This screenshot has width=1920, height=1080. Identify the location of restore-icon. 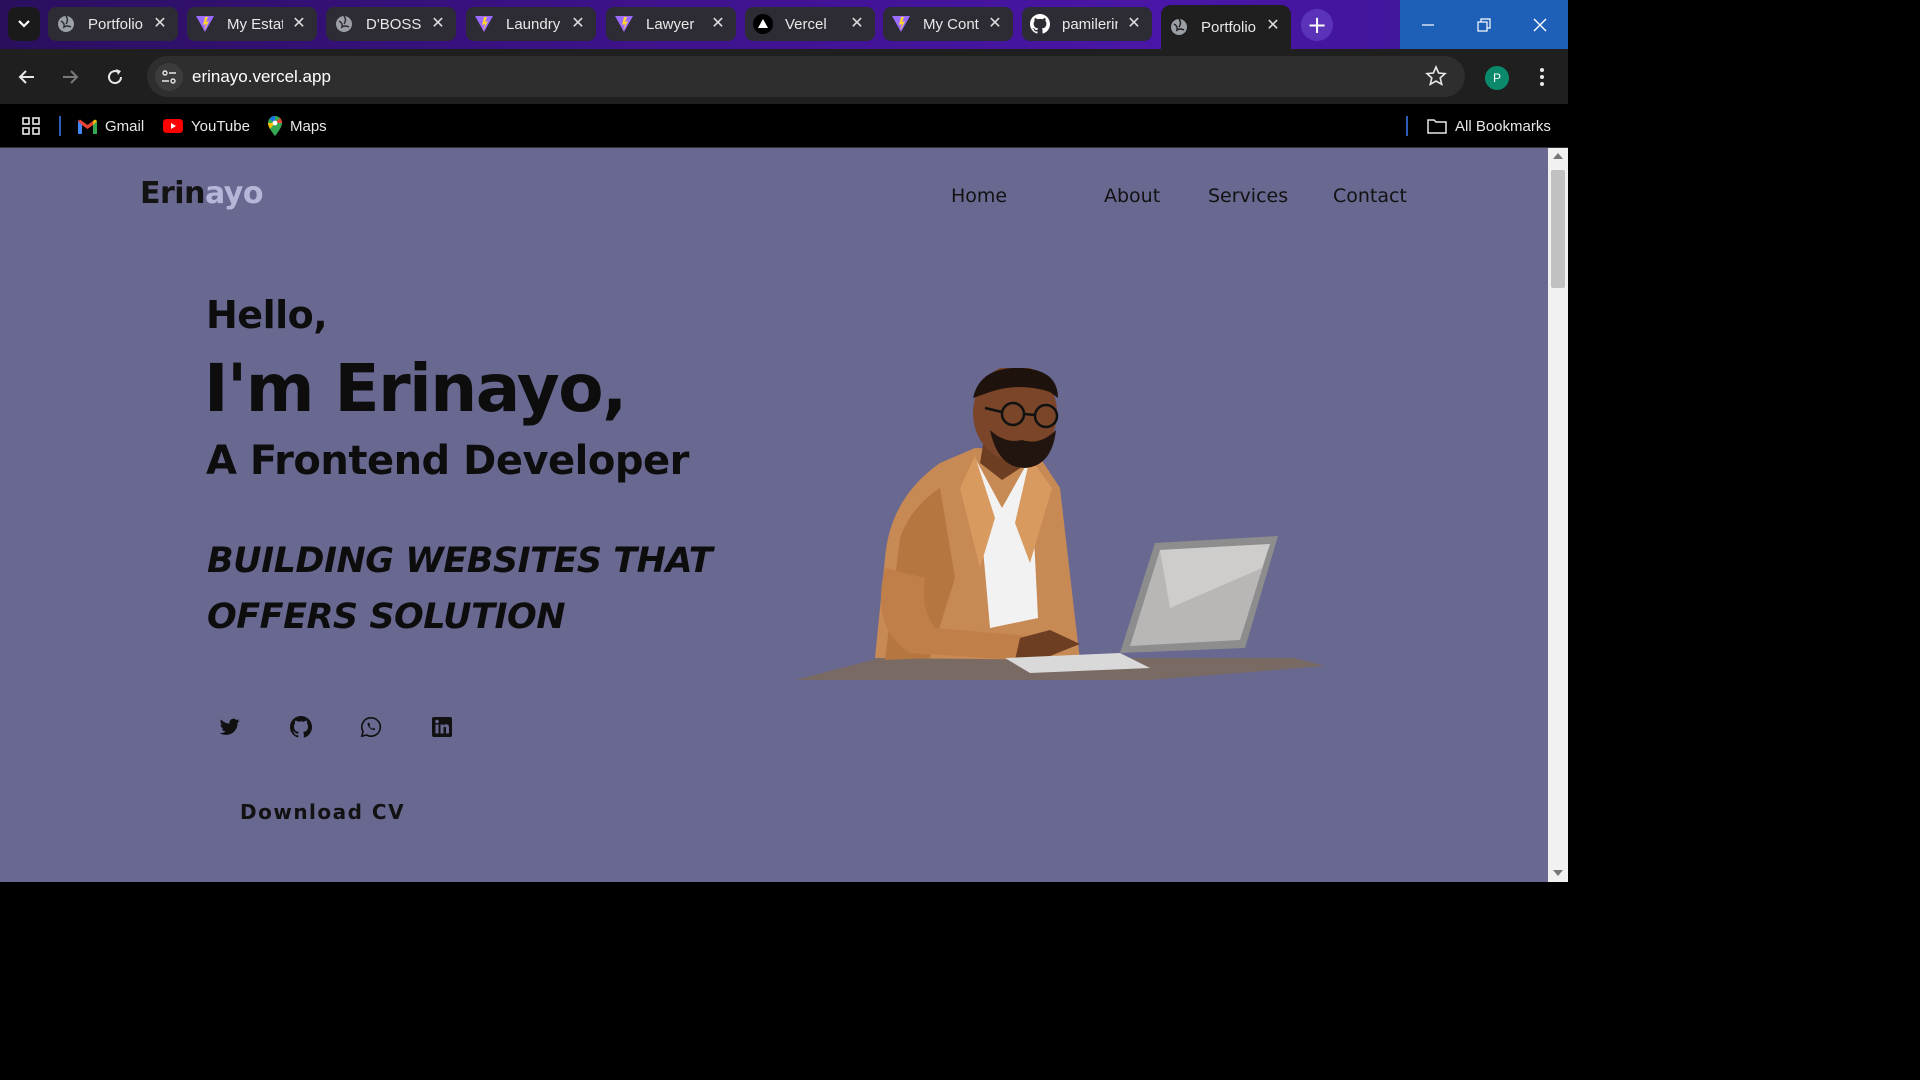
(1484, 24).